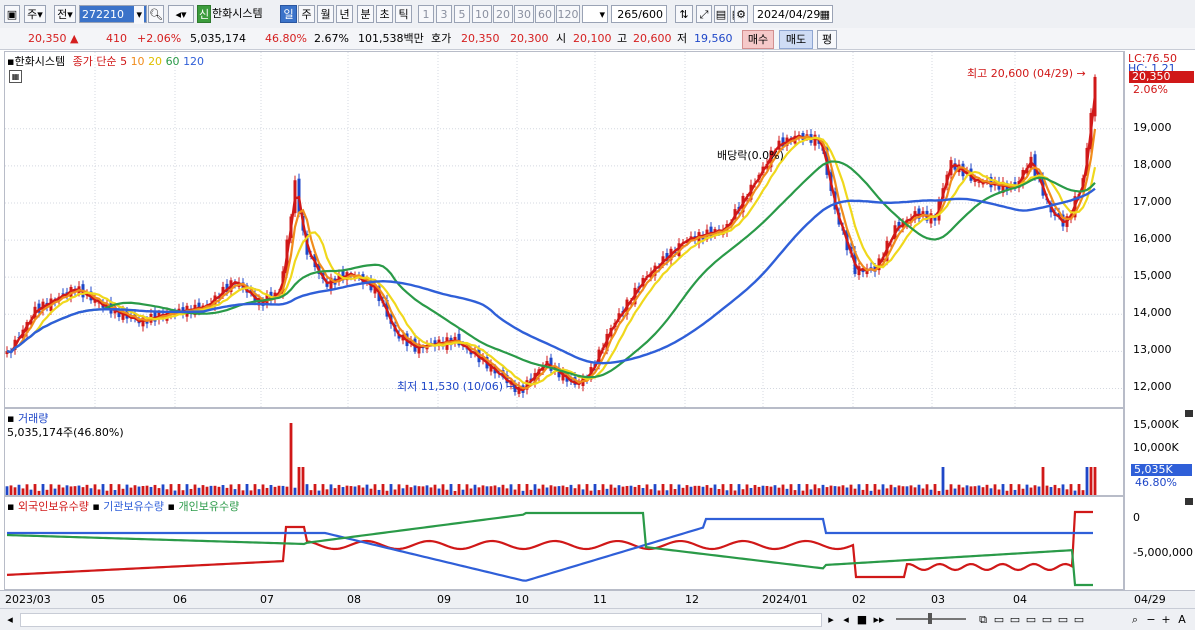 This screenshot has height=630, width=1195. Describe the element at coordinates (741, 14) in the screenshot. I see `gear-icon: ⚙` at that location.